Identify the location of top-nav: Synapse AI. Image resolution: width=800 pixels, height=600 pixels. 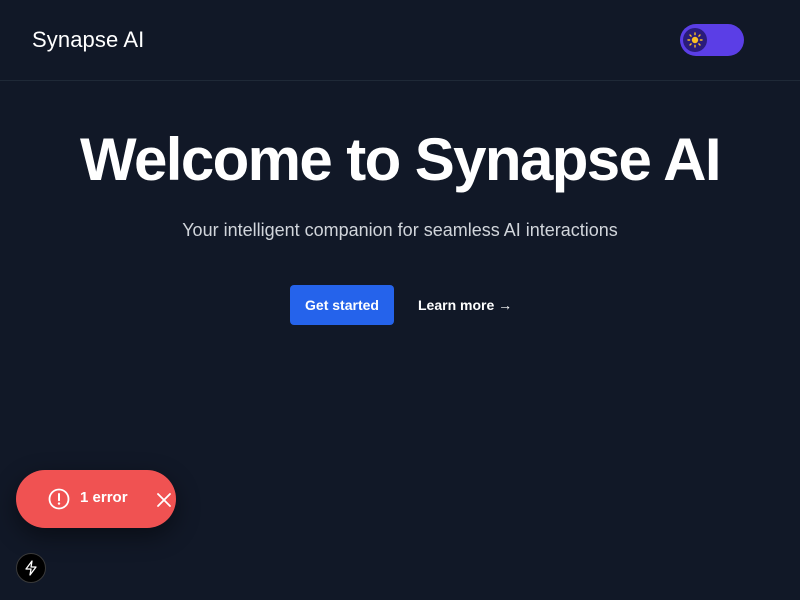
(400, 40).